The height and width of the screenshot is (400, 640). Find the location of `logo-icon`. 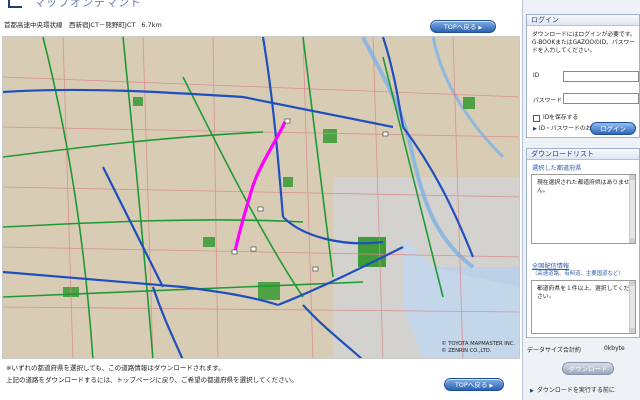

logo-icon is located at coordinates (15, 4).